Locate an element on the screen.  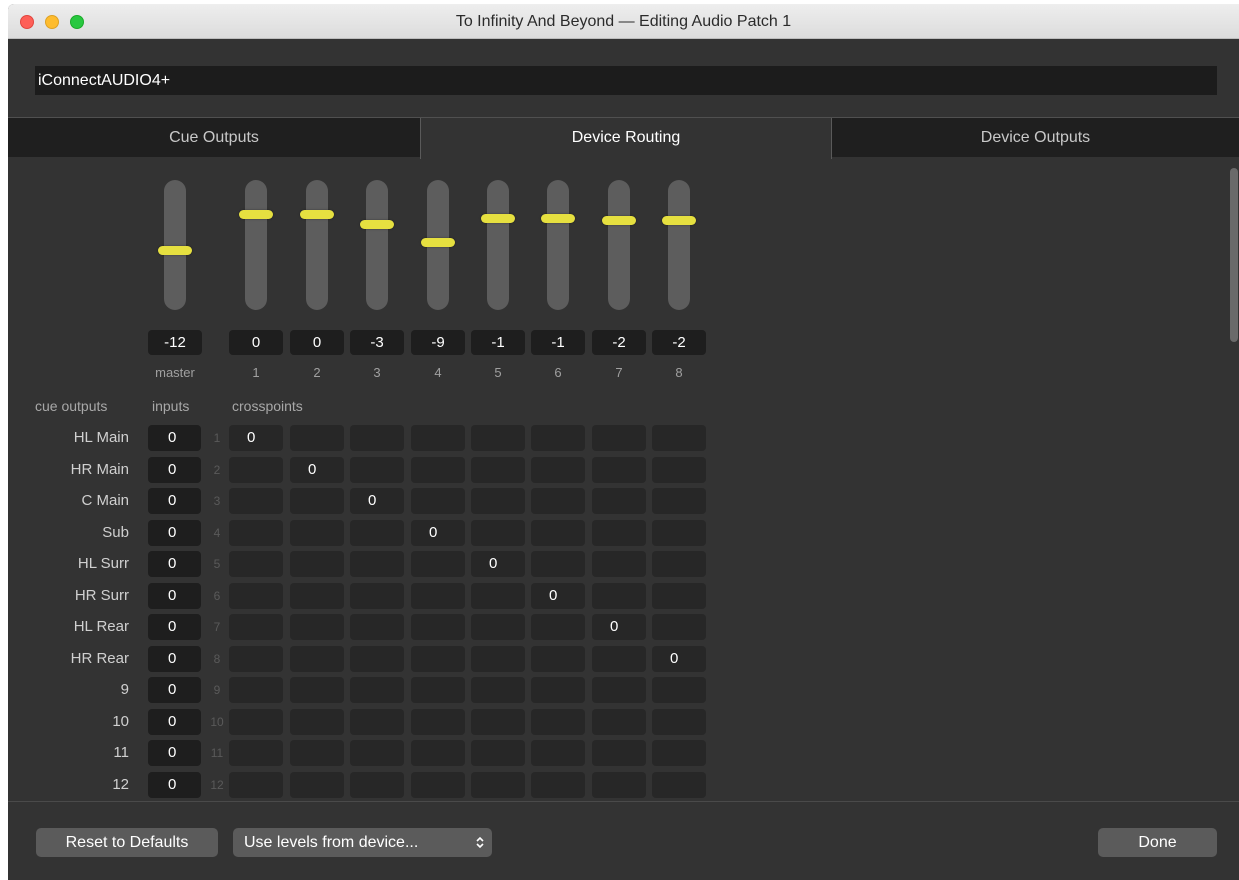
master-level-field: -12 is located at coordinates (175, 342).